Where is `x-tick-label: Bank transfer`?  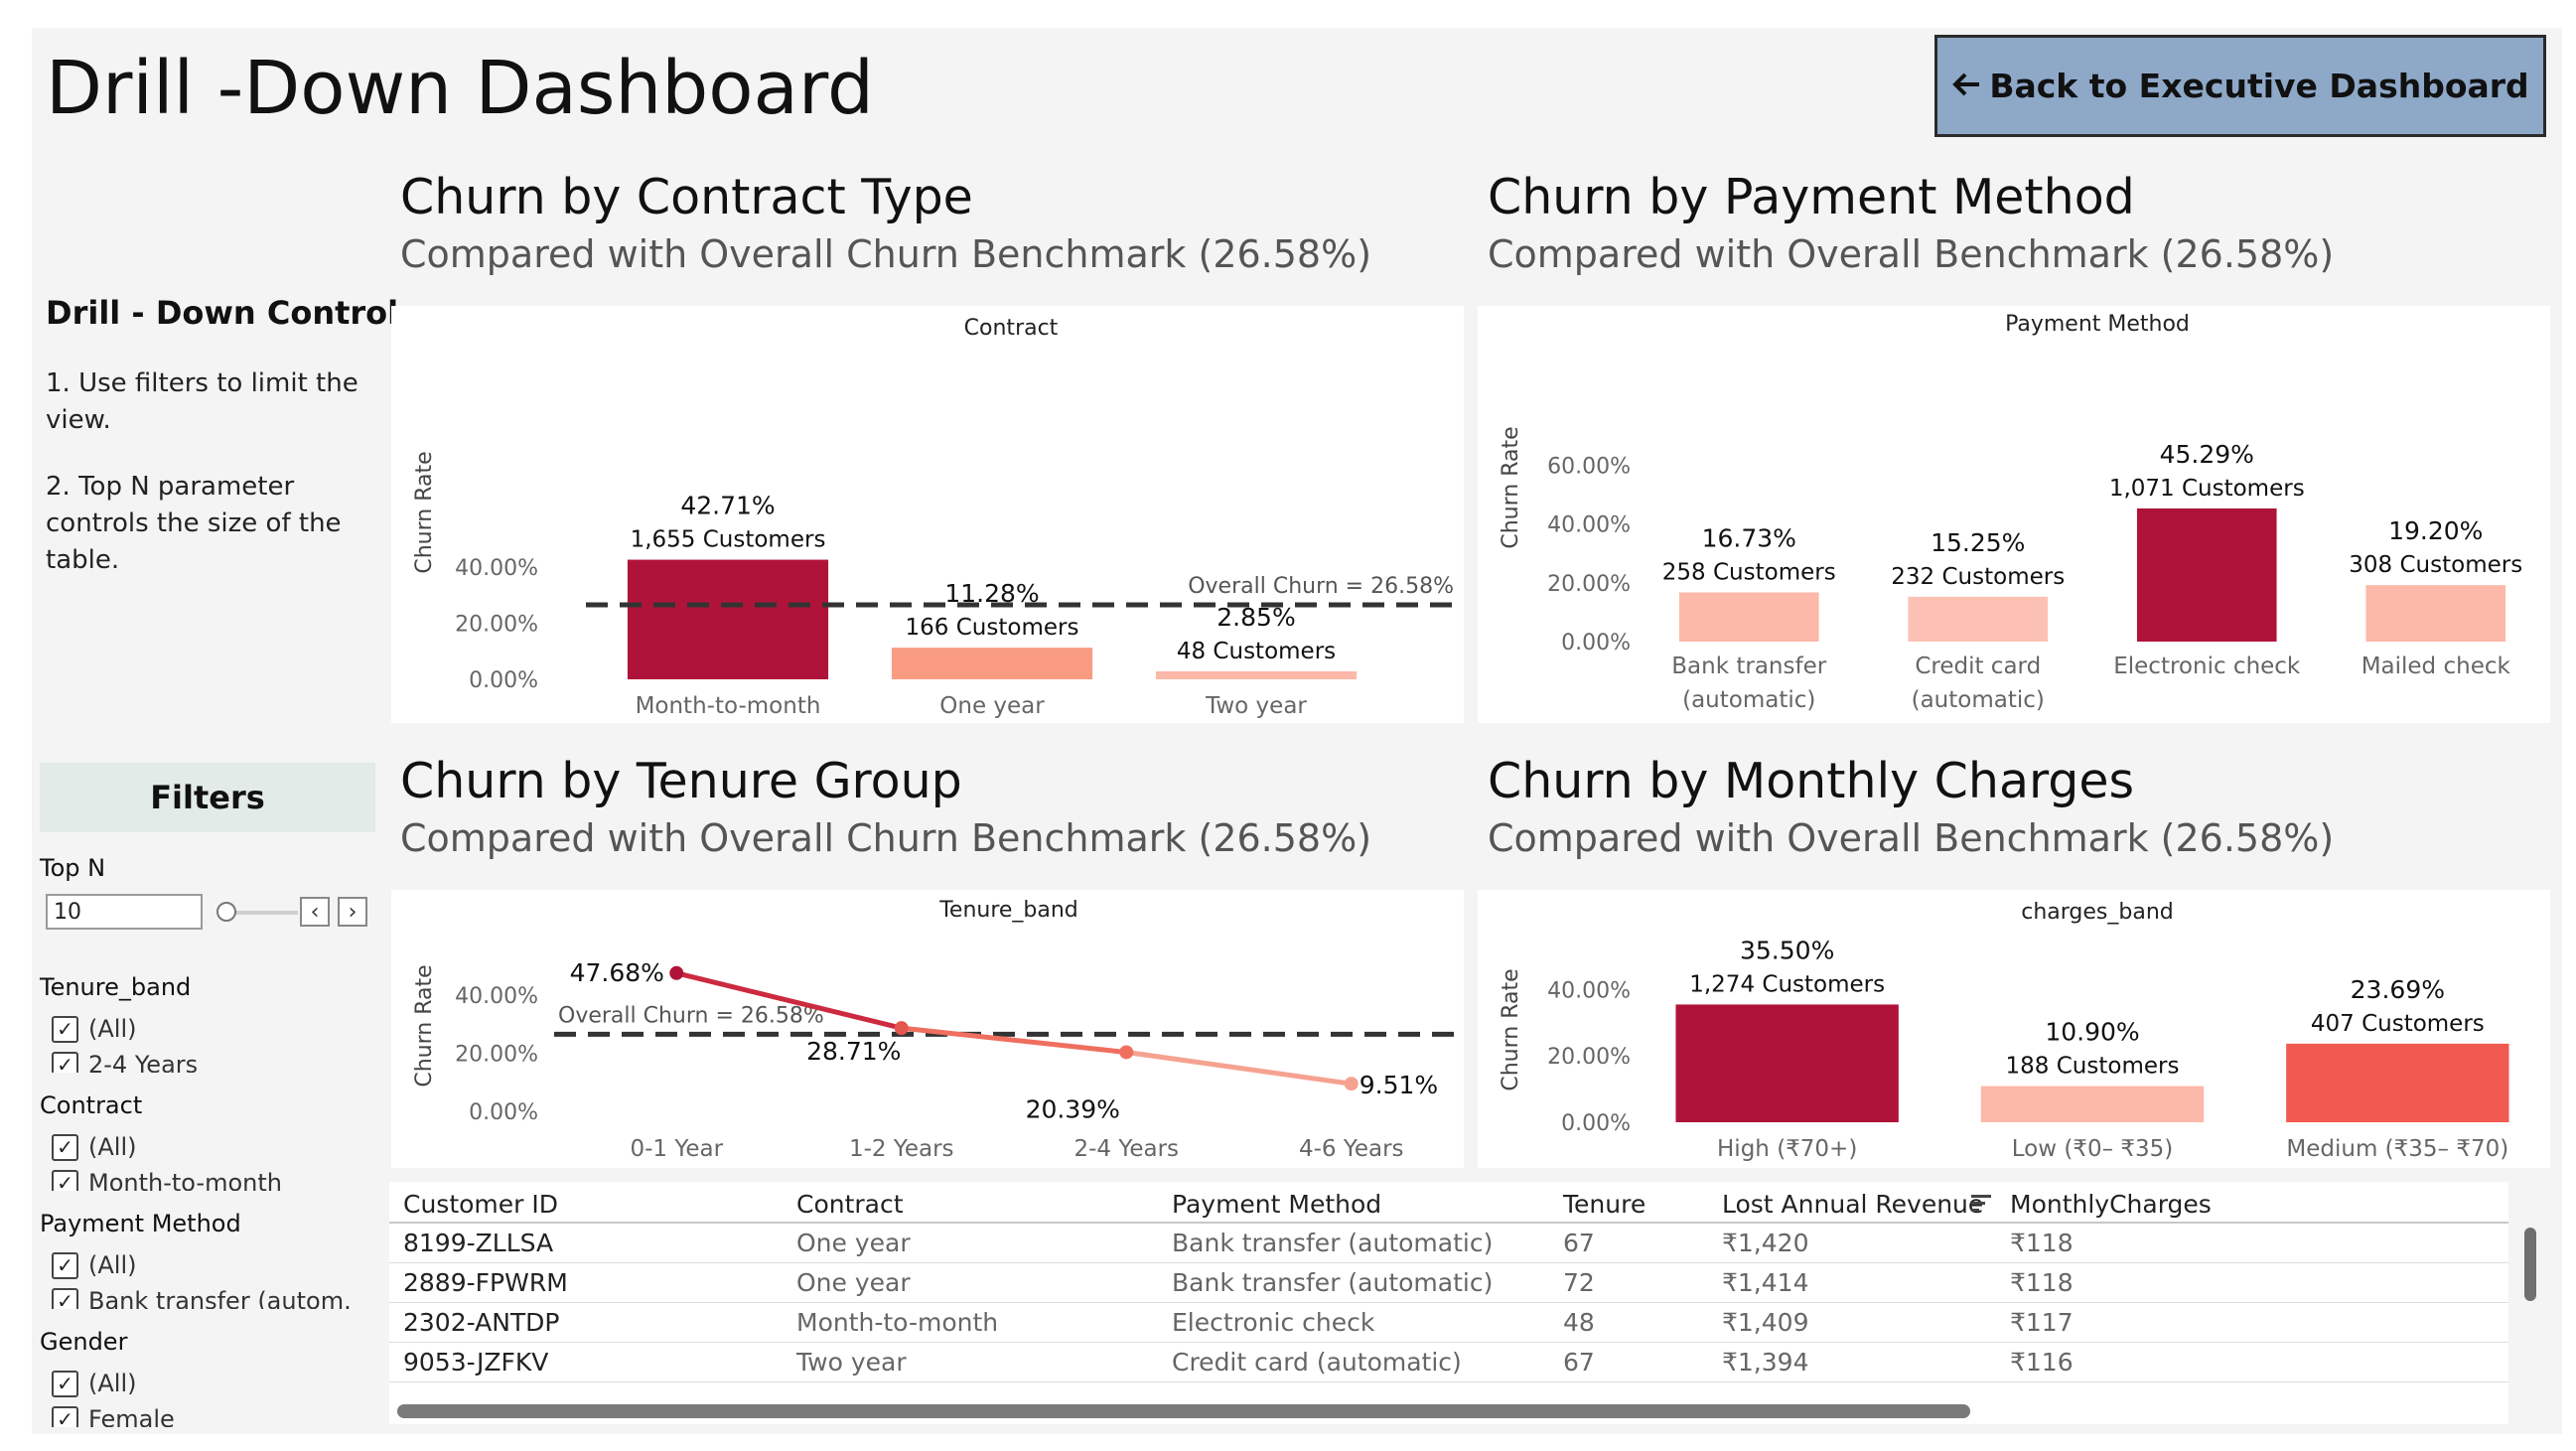
x-tick-label: Bank transfer is located at coordinates (1748, 666).